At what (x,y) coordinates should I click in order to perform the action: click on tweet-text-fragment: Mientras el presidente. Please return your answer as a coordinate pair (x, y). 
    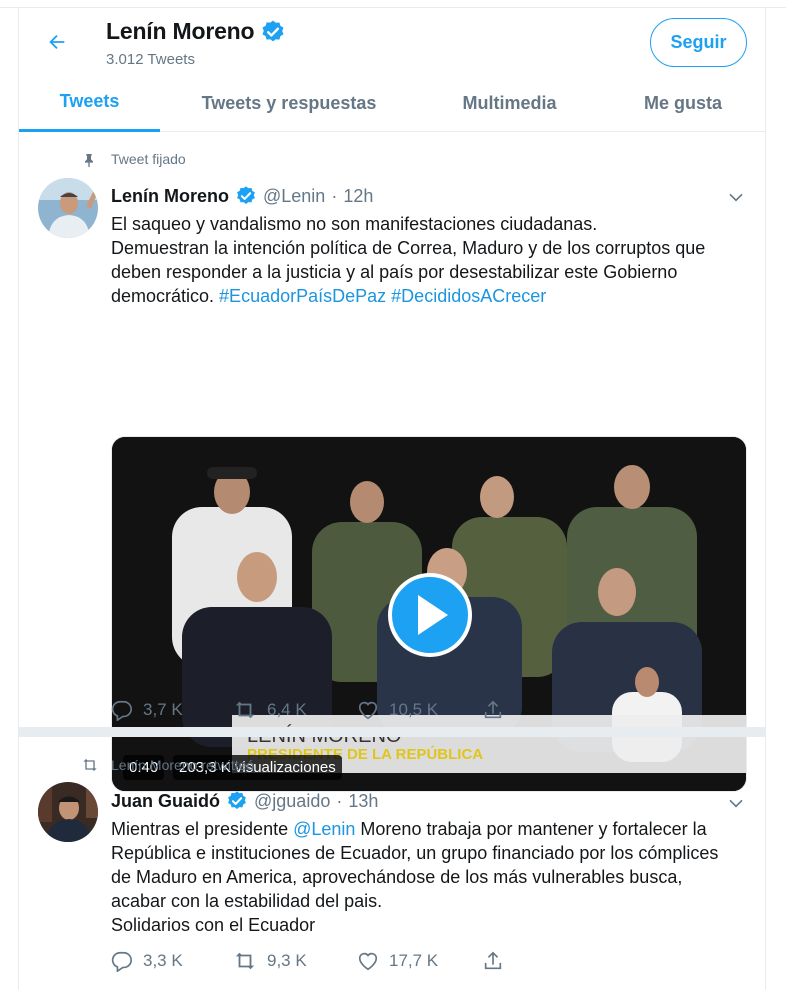
    Looking at the image, I should click on (202, 829).